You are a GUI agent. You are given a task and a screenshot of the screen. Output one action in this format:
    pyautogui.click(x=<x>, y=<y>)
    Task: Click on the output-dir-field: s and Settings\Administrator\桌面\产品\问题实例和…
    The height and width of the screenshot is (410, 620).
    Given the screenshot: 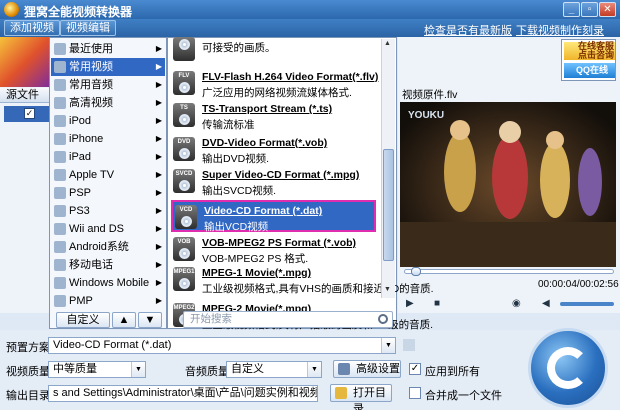 What is the action you would take?
    pyautogui.click(x=183, y=393)
    